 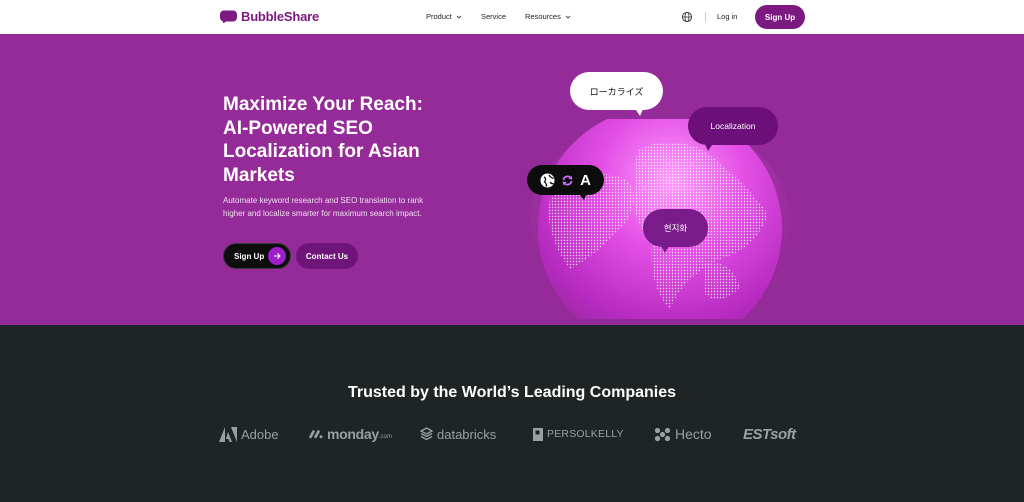 What do you see at coordinates (467, 434) in the screenshot?
I see `databricks-name: databricks` at bounding box center [467, 434].